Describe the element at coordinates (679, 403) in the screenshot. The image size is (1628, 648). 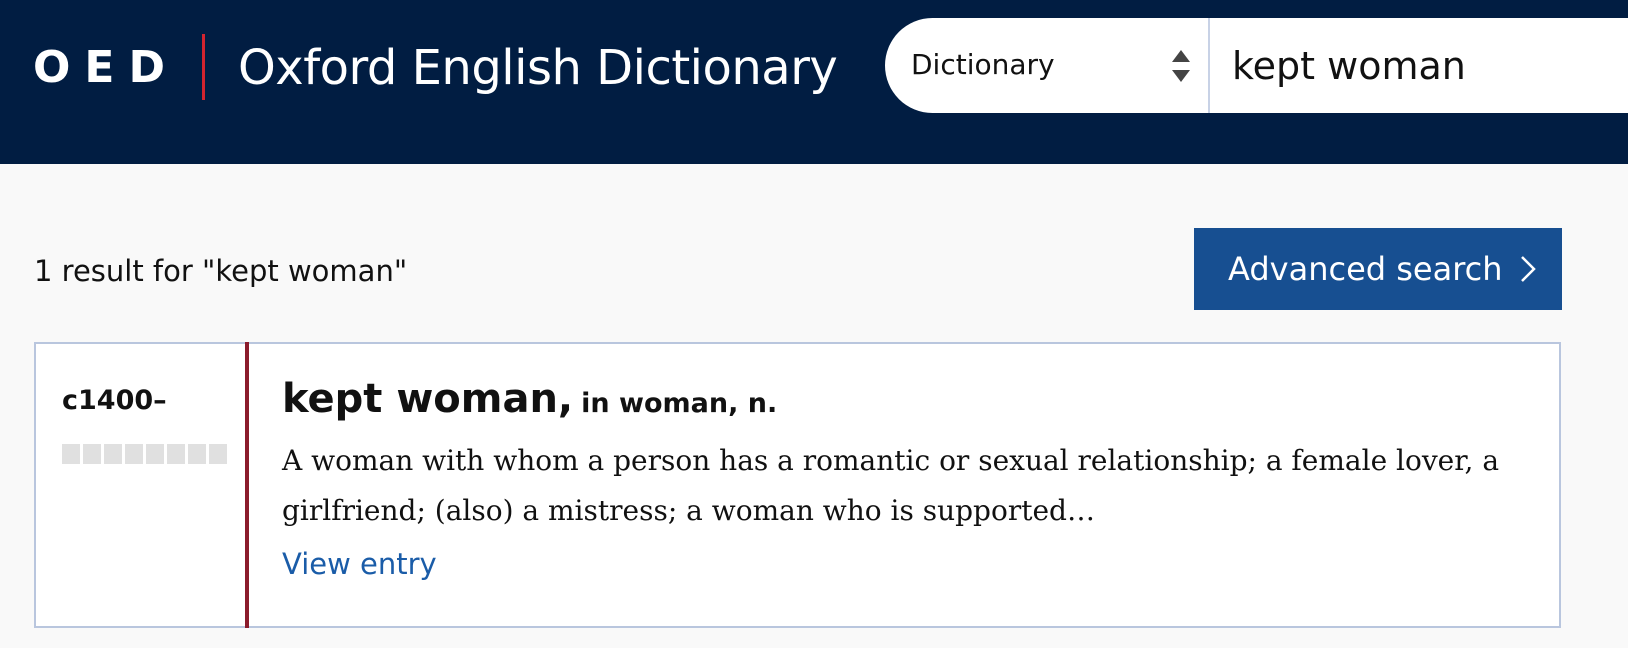
I see `entry-context: in woman, n.` at that location.